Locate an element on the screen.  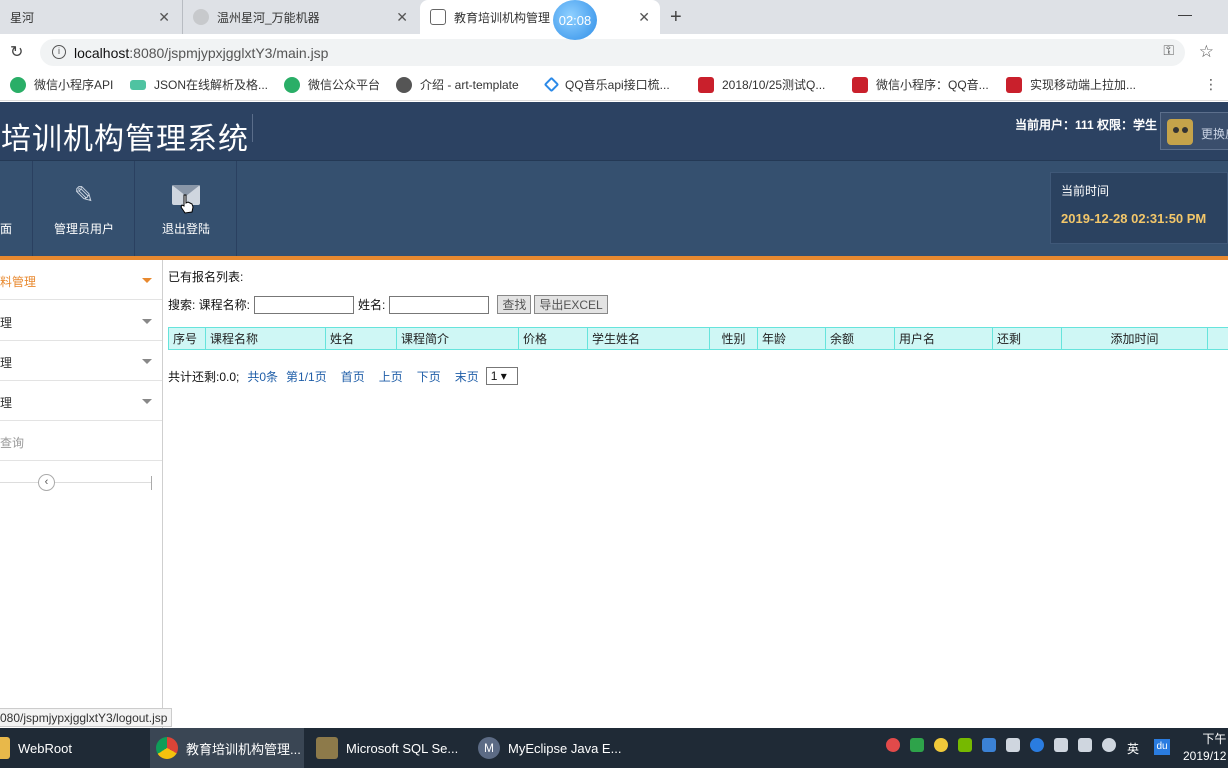
nvidia-icon is located at coordinates (965, 745).